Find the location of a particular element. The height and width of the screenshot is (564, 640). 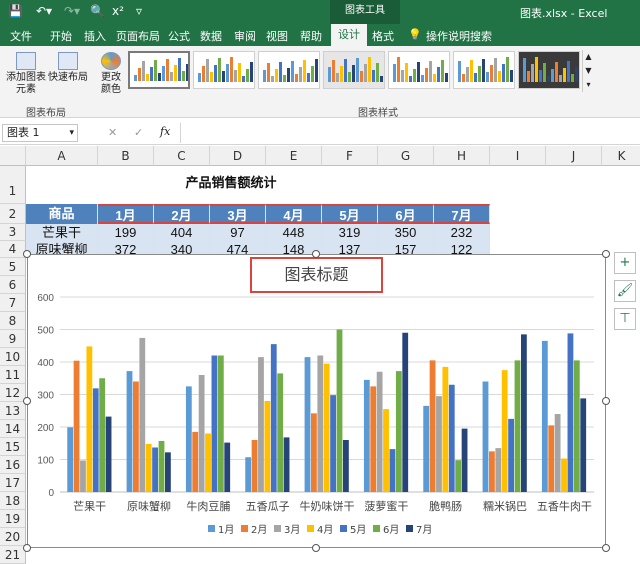

tab-insert: 插入 is located at coordinates (95, 36).